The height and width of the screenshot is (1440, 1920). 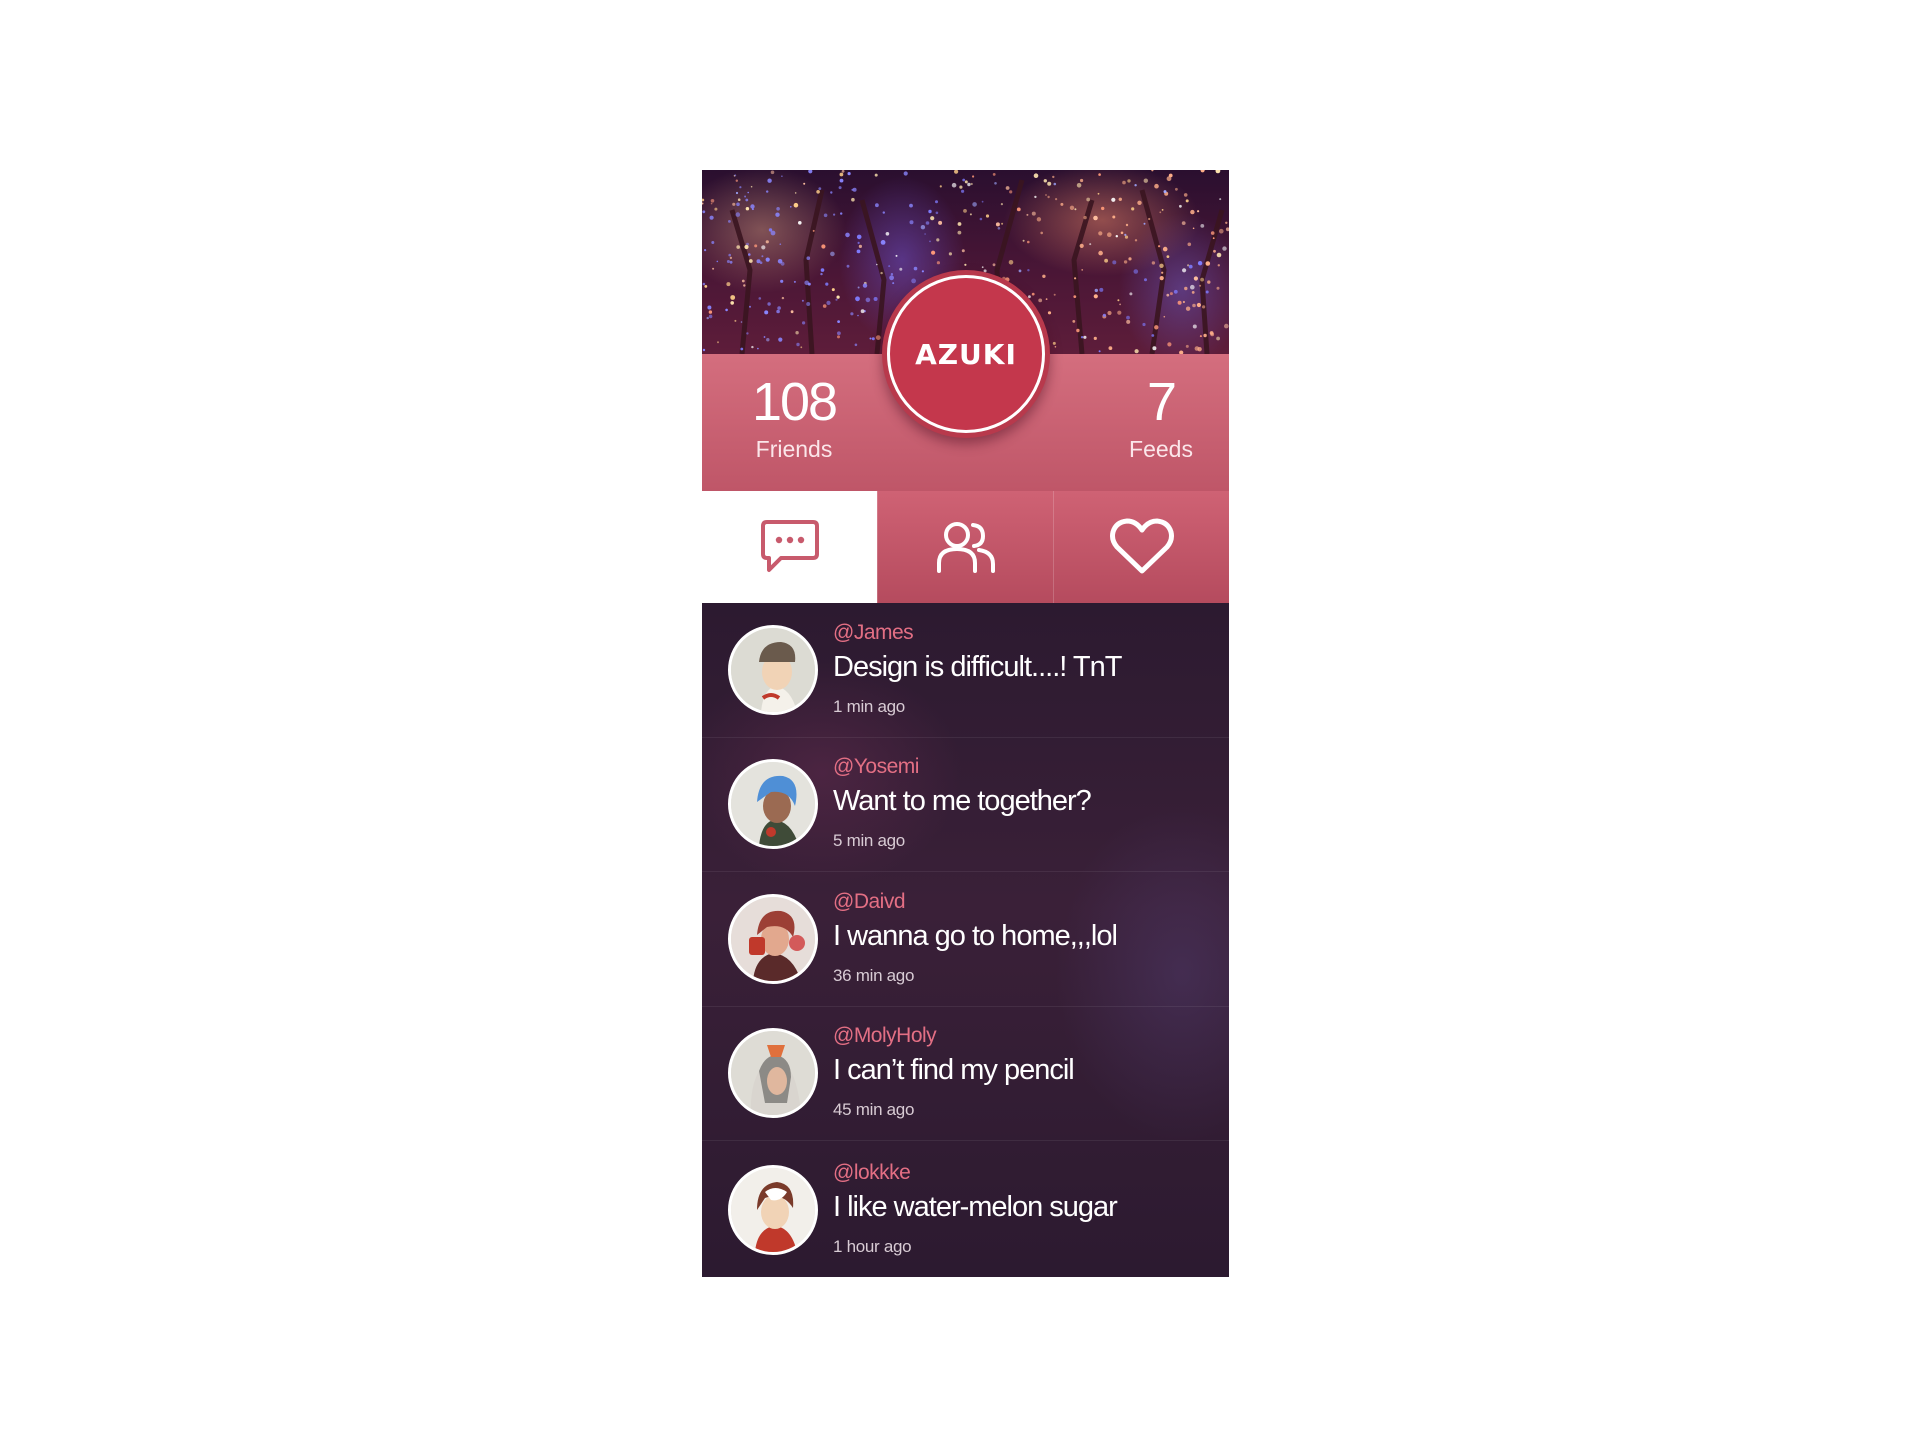 I want to click on feeds-count: 7, so click(x=1161, y=402).